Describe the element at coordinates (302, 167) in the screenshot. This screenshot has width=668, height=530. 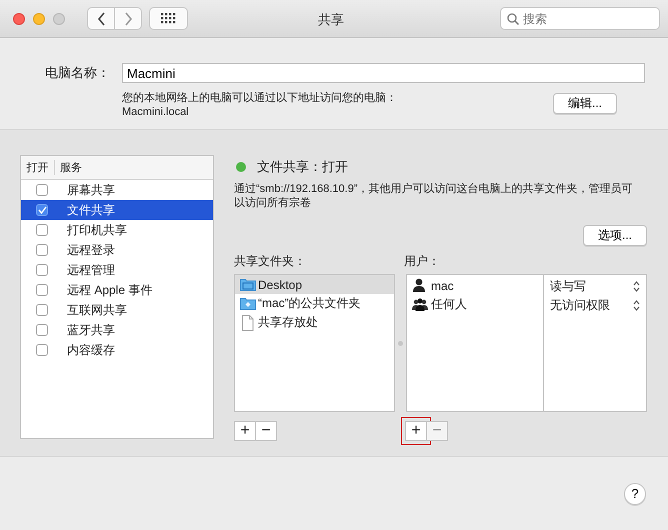
I see `status-text: 文件共享：打开` at that location.